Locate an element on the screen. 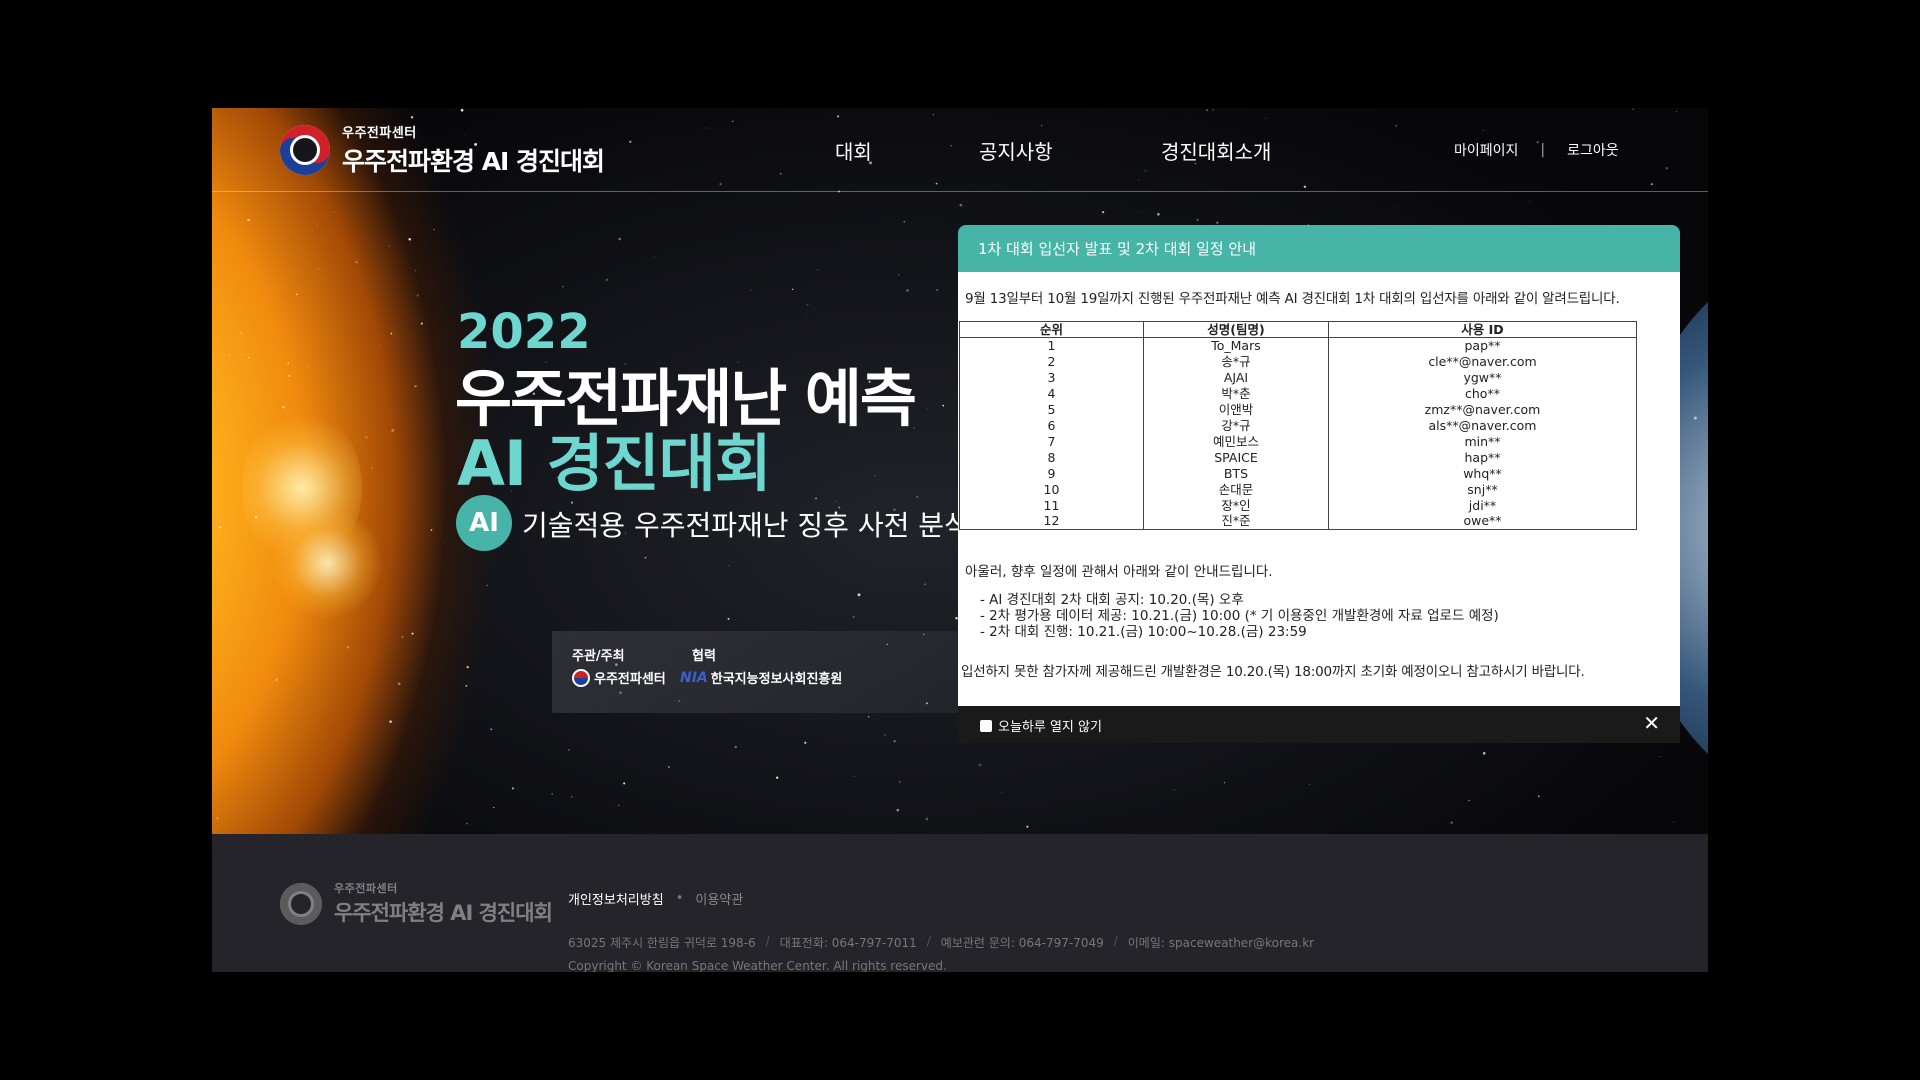  cell-user-id: zmz**@naver.com is located at coordinates (1482, 409).